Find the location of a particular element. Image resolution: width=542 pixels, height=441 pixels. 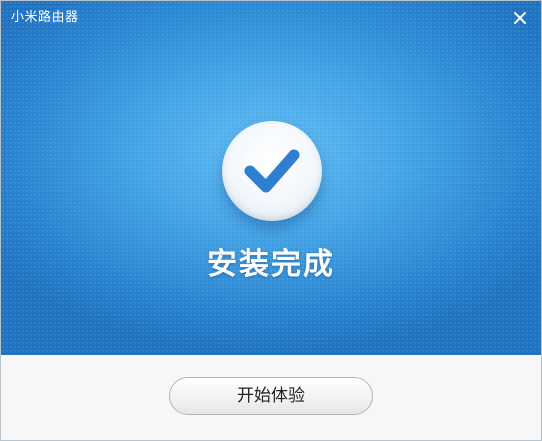

window-title: 小米路由器 is located at coordinates (45, 17).